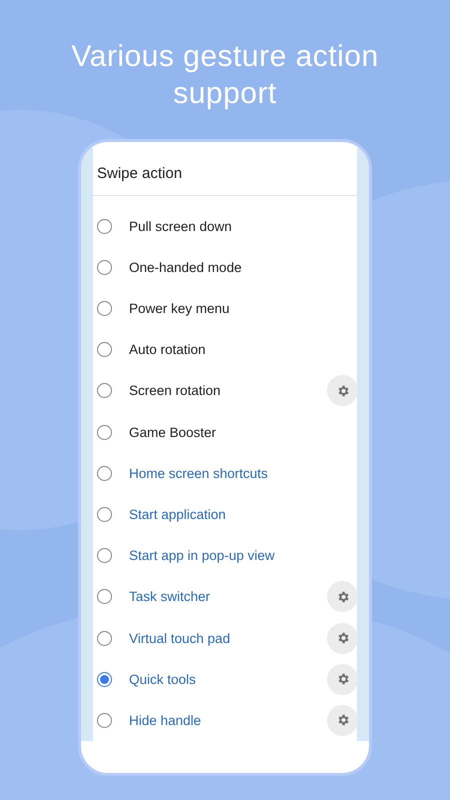  Describe the element at coordinates (243, 432) in the screenshot. I see `option-label: Game Booster` at that location.